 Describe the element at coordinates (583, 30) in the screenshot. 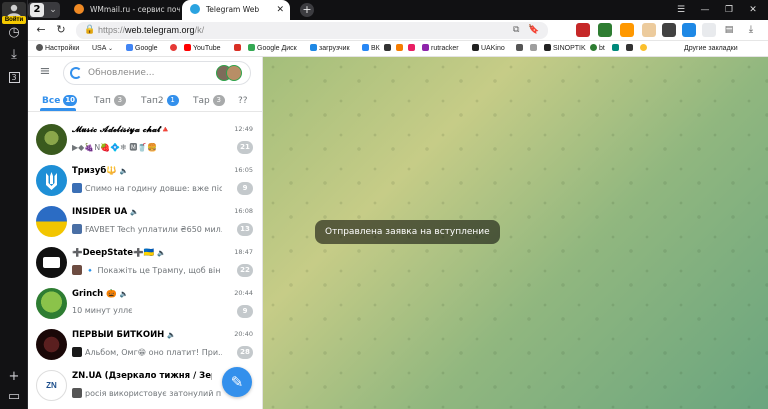

I see `ublock-icon` at that location.